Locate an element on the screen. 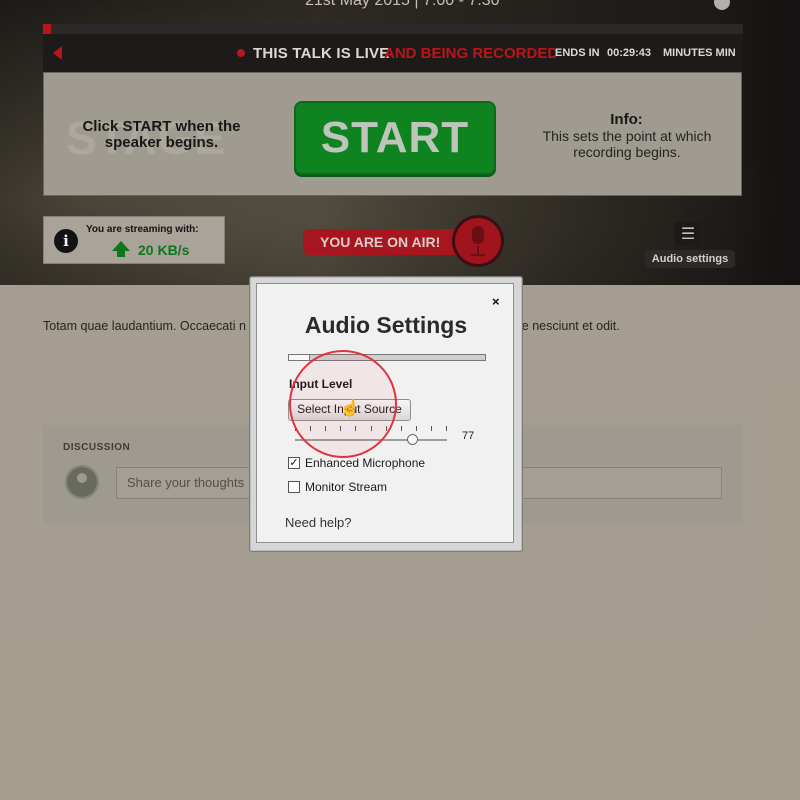 The width and height of the screenshot is (800, 800). close-icon: × is located at coordinates (496, 301).